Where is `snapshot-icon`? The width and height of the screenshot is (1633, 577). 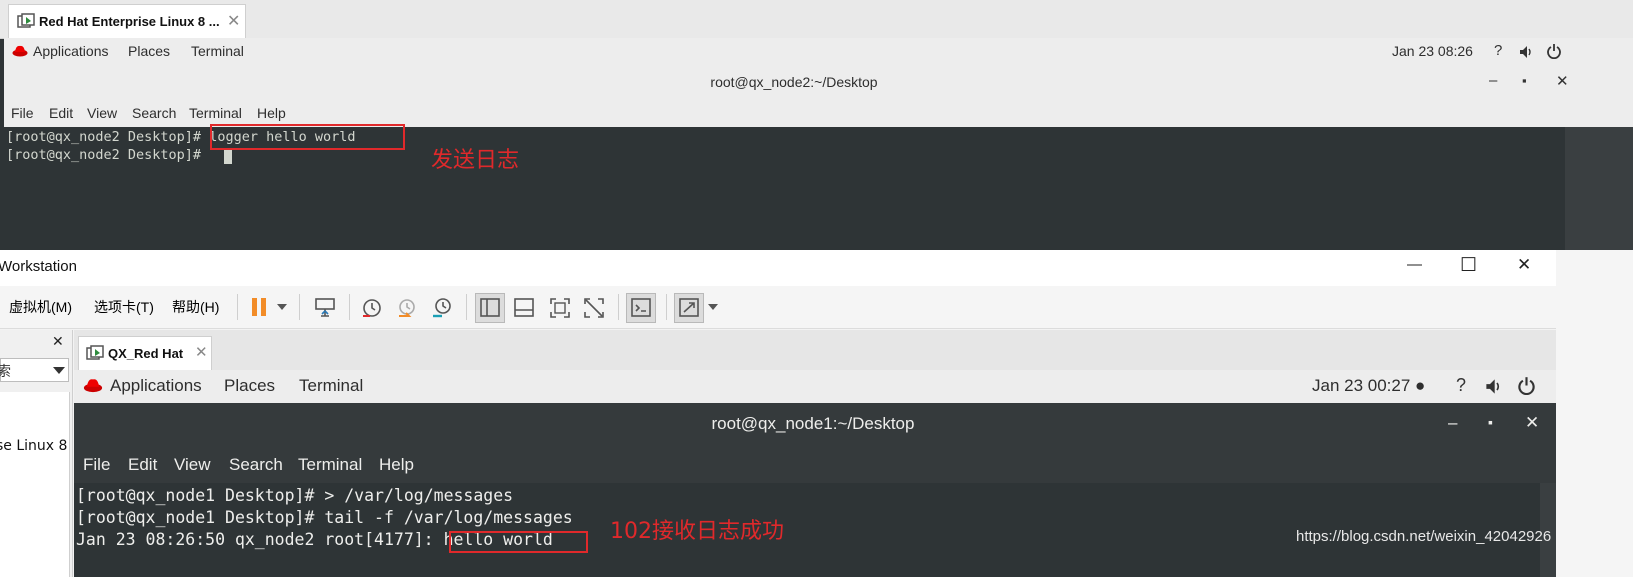
snapshot-icon is located at coordinates (372, 308).